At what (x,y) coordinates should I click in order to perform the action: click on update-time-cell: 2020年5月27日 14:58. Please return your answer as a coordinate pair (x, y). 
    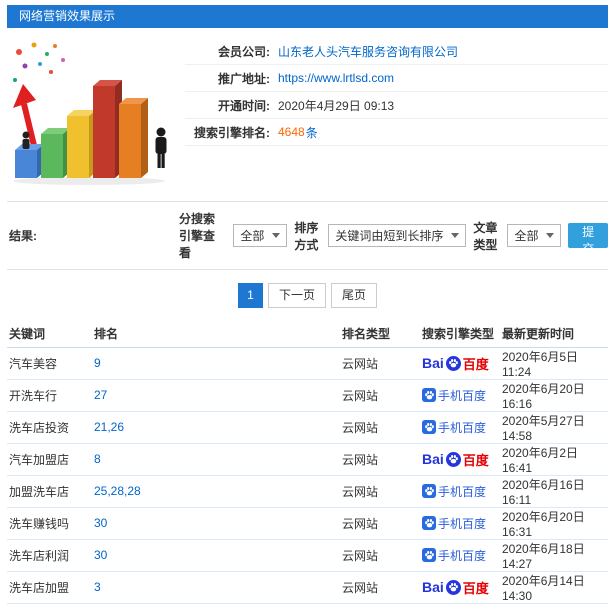
    Looking at the image, I should click on (554, 427).